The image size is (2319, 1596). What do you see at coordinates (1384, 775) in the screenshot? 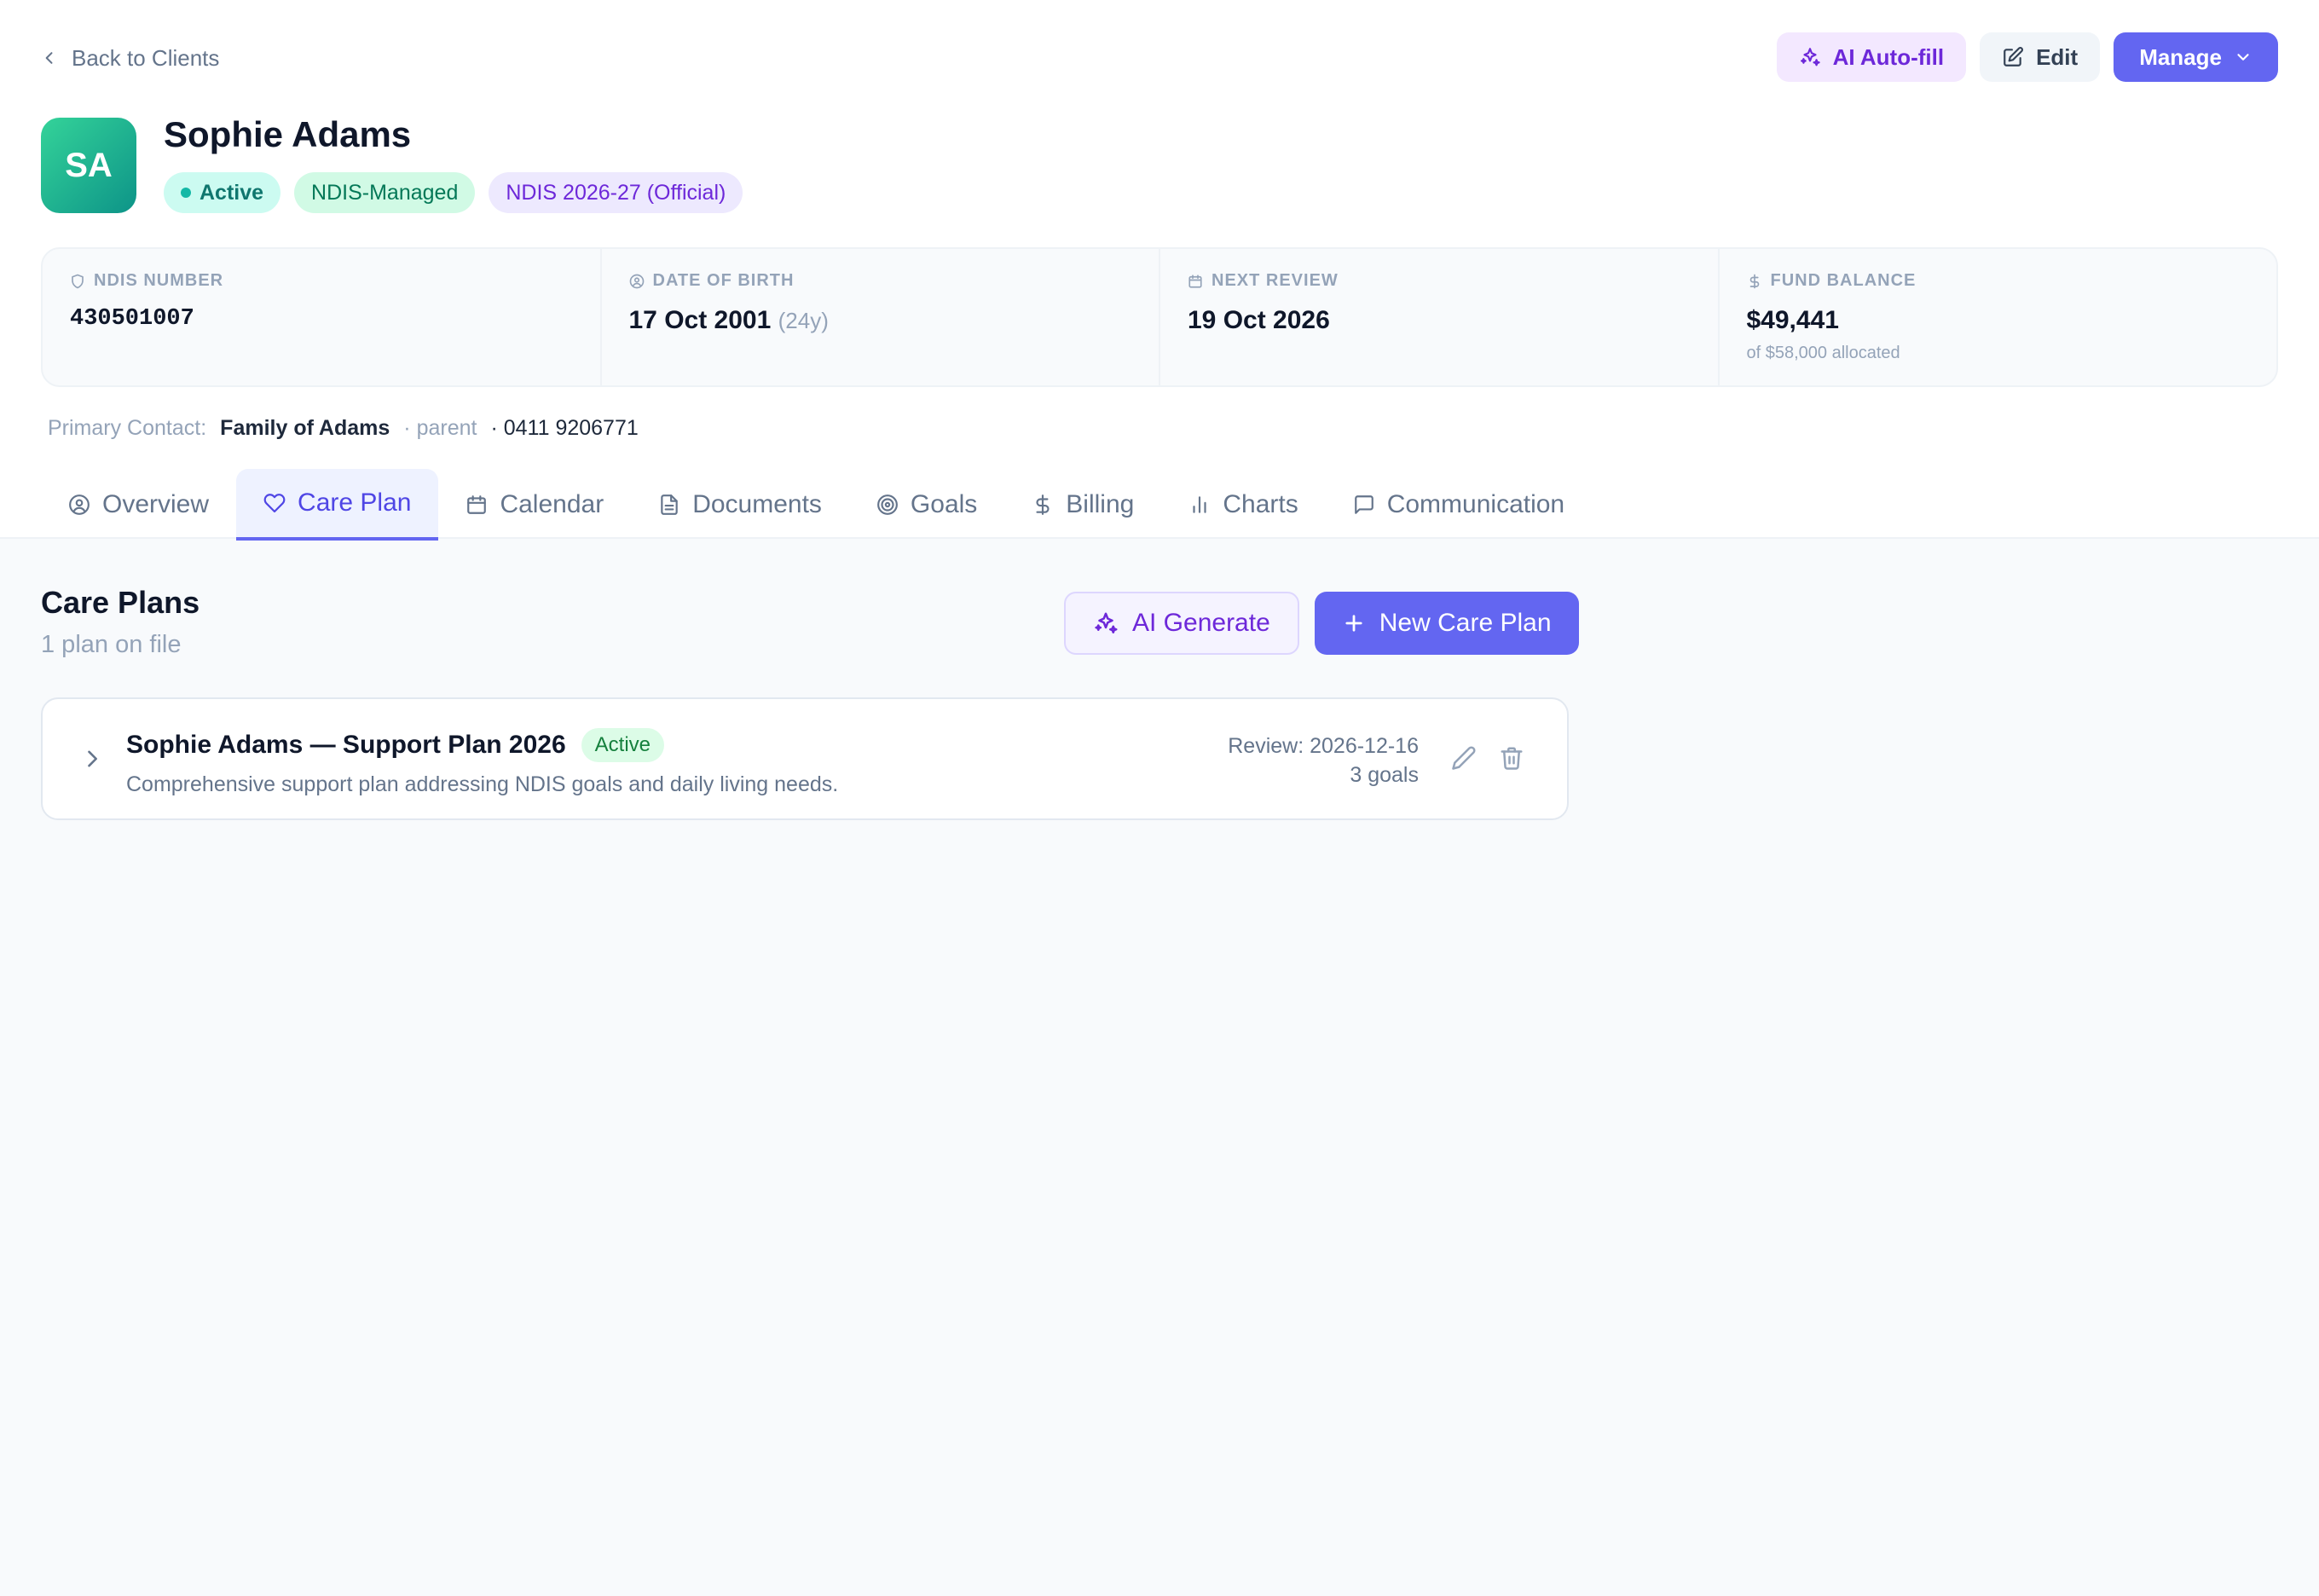
I see `care-plan-goal-count: 3 goals` at bounding box center [1384, 775].